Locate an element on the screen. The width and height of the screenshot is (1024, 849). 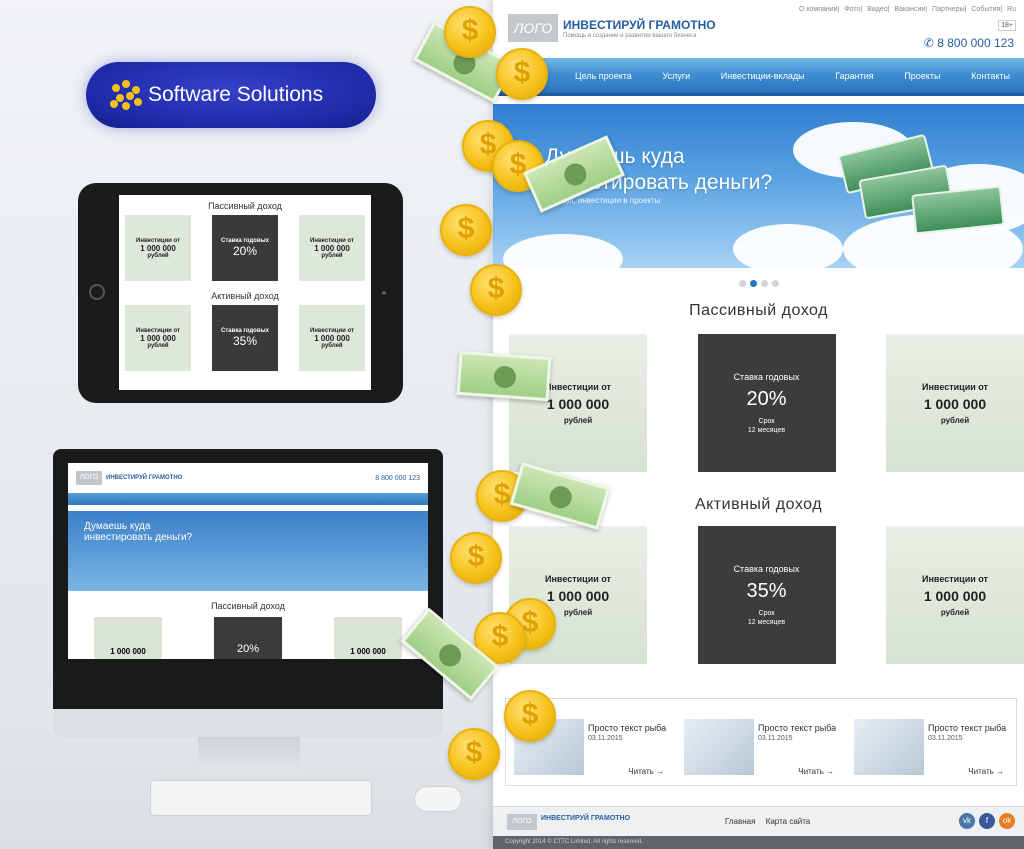
slider-dot-active is located at coordinates (753, 283).